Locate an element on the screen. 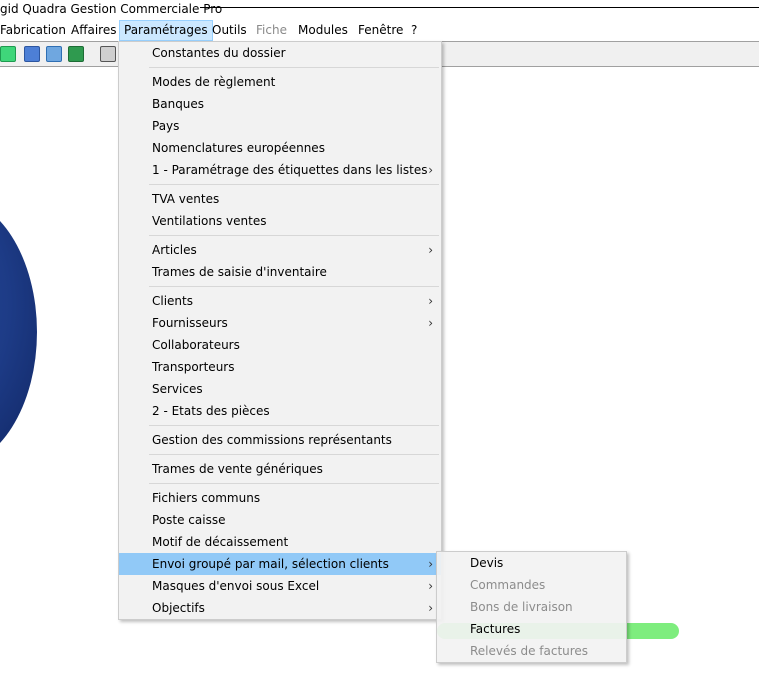  background-graphic is located at coordinates (18, 332).